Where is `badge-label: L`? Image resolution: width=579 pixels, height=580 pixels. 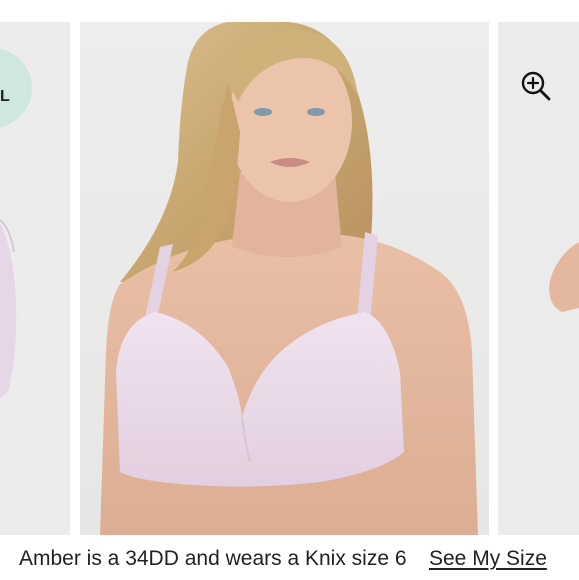 badge-label: L is located at coordinates (5, 96).